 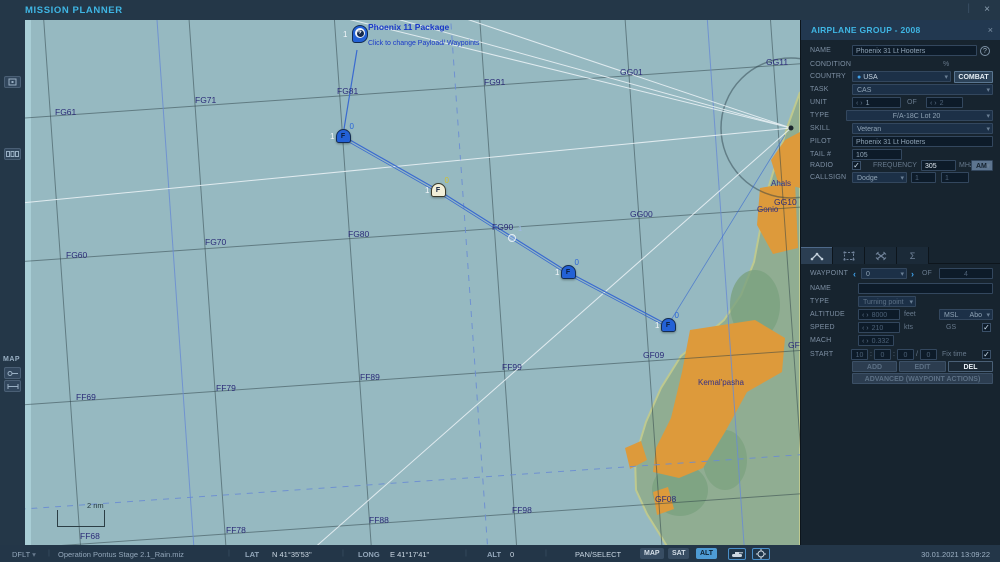 I want to click on type-dropdown: F/A-18C Lot 20, so click(x=919, y=115).